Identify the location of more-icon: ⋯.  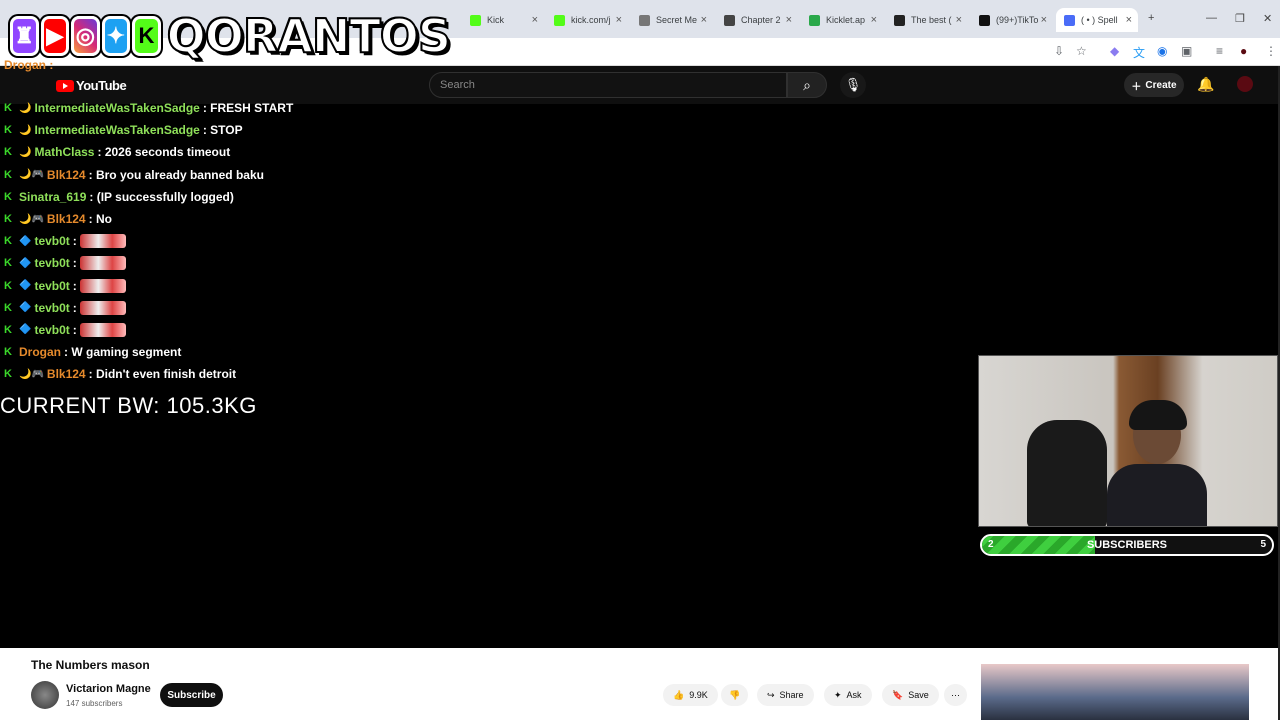
(955, 694).